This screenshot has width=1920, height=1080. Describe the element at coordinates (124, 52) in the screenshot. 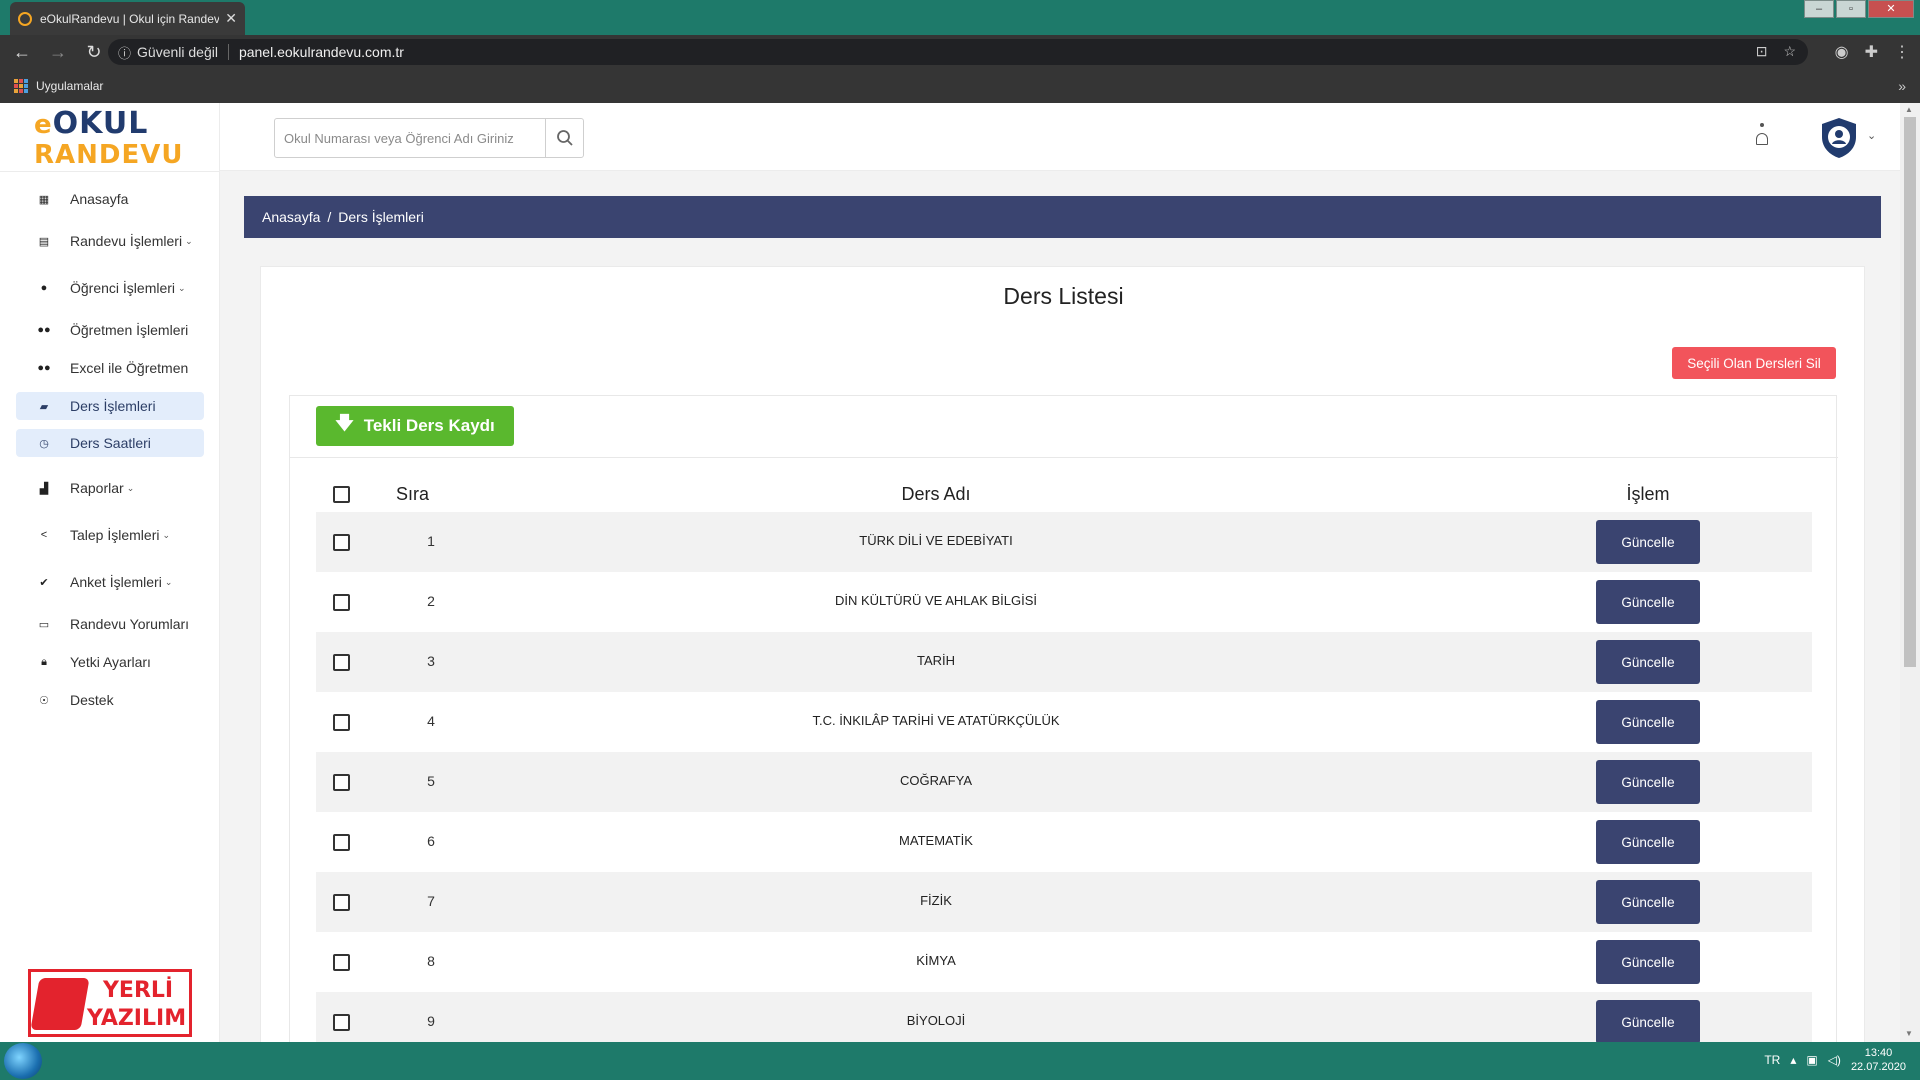

I see `info-icon: ⓘ` at that location.